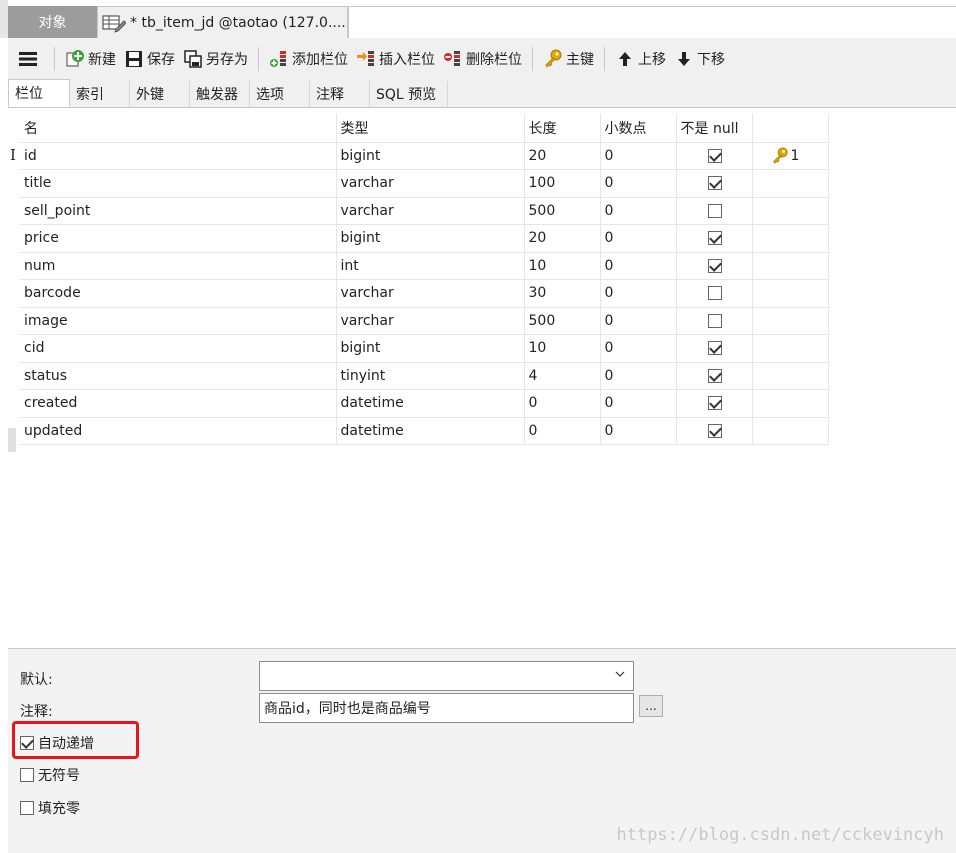 The width and height of the screenshot is (956, 853). What do you see at coordinates (562, 293) in the screenshot?
I see `cell-length: 30` at bounding box center [562, 293].